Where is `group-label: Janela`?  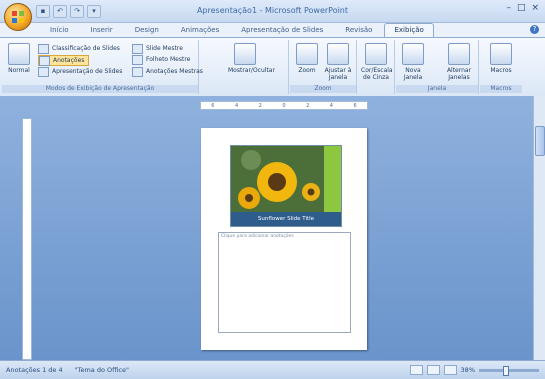 group-label: Janela is located at coordinates (437, 89).